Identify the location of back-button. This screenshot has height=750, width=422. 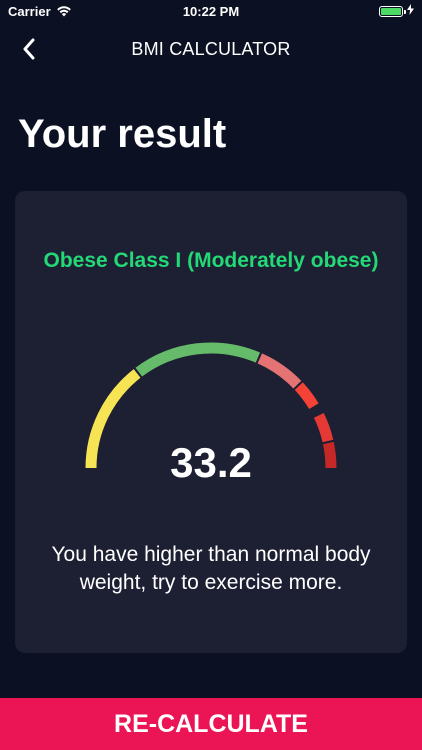
(29, 49).